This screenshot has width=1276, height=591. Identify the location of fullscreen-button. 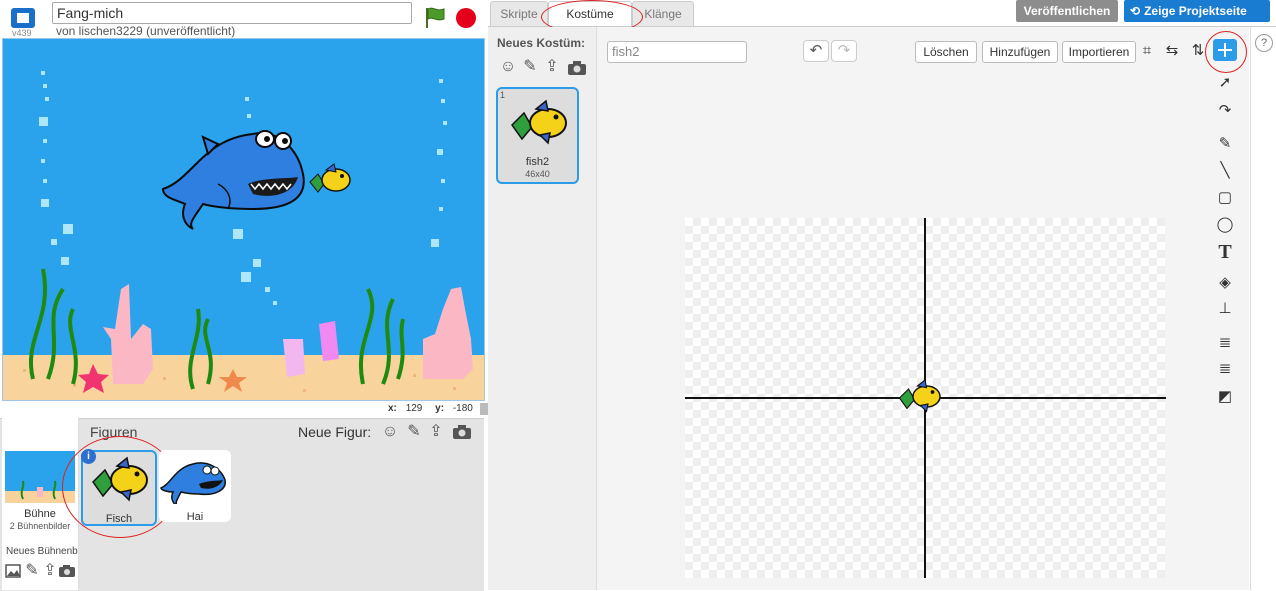
(23, 18).